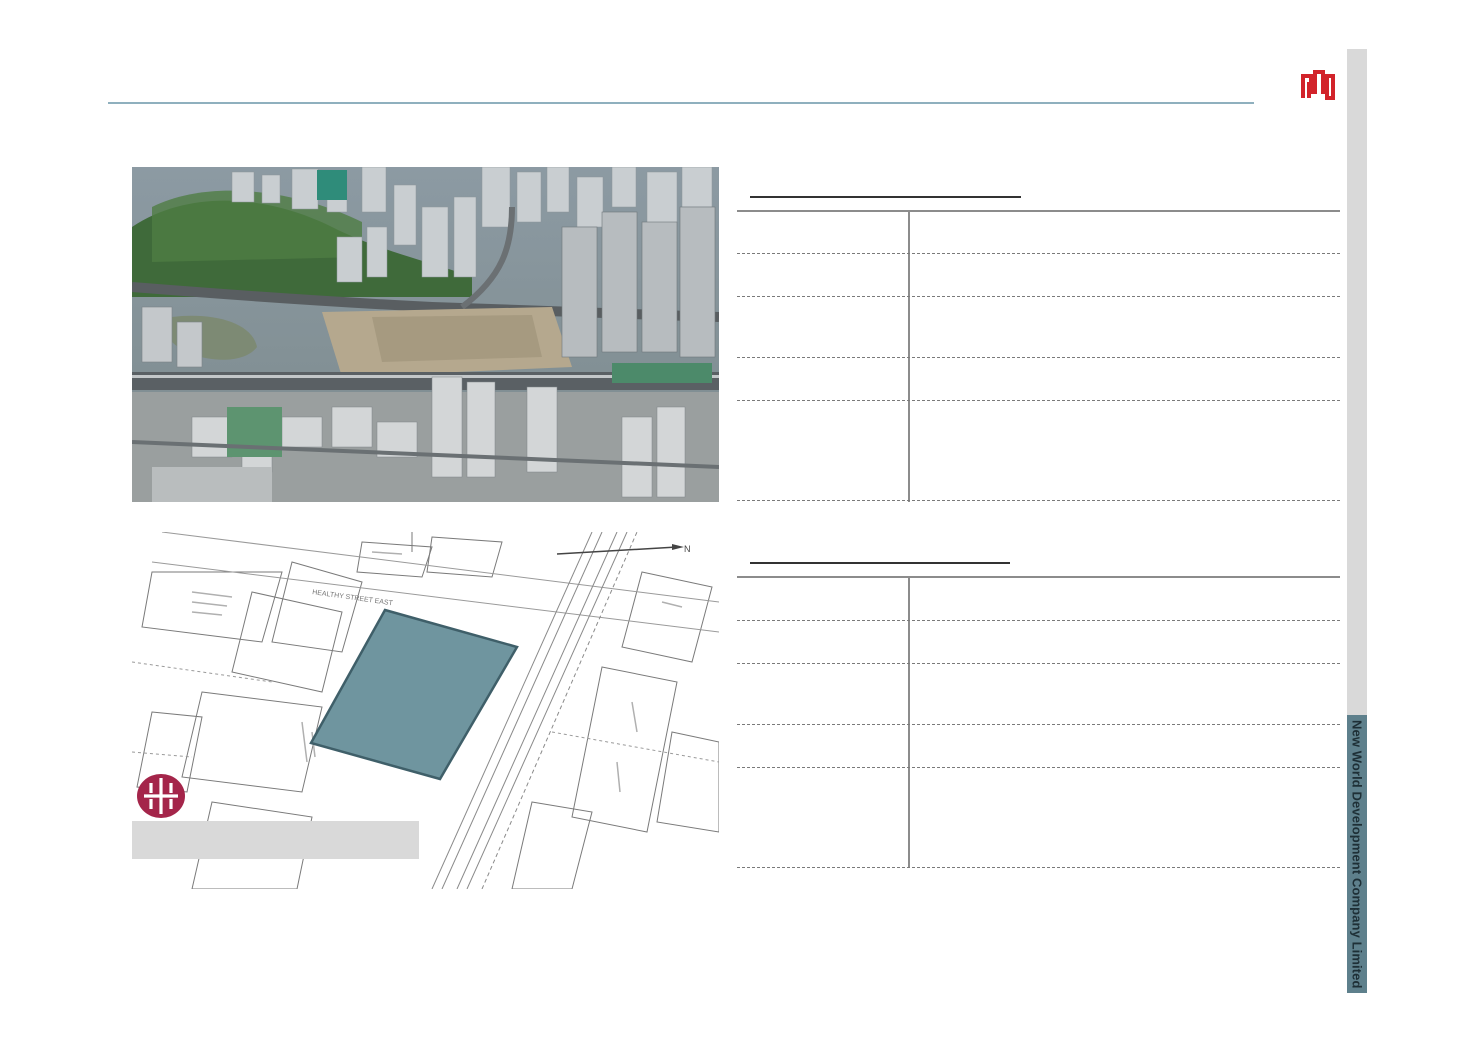 This screenshot has height=1040, width=1473. What do you see at coordinates (687, 549) in the screenshot?
I see `north-label: N` at bounding box center [687, 549].